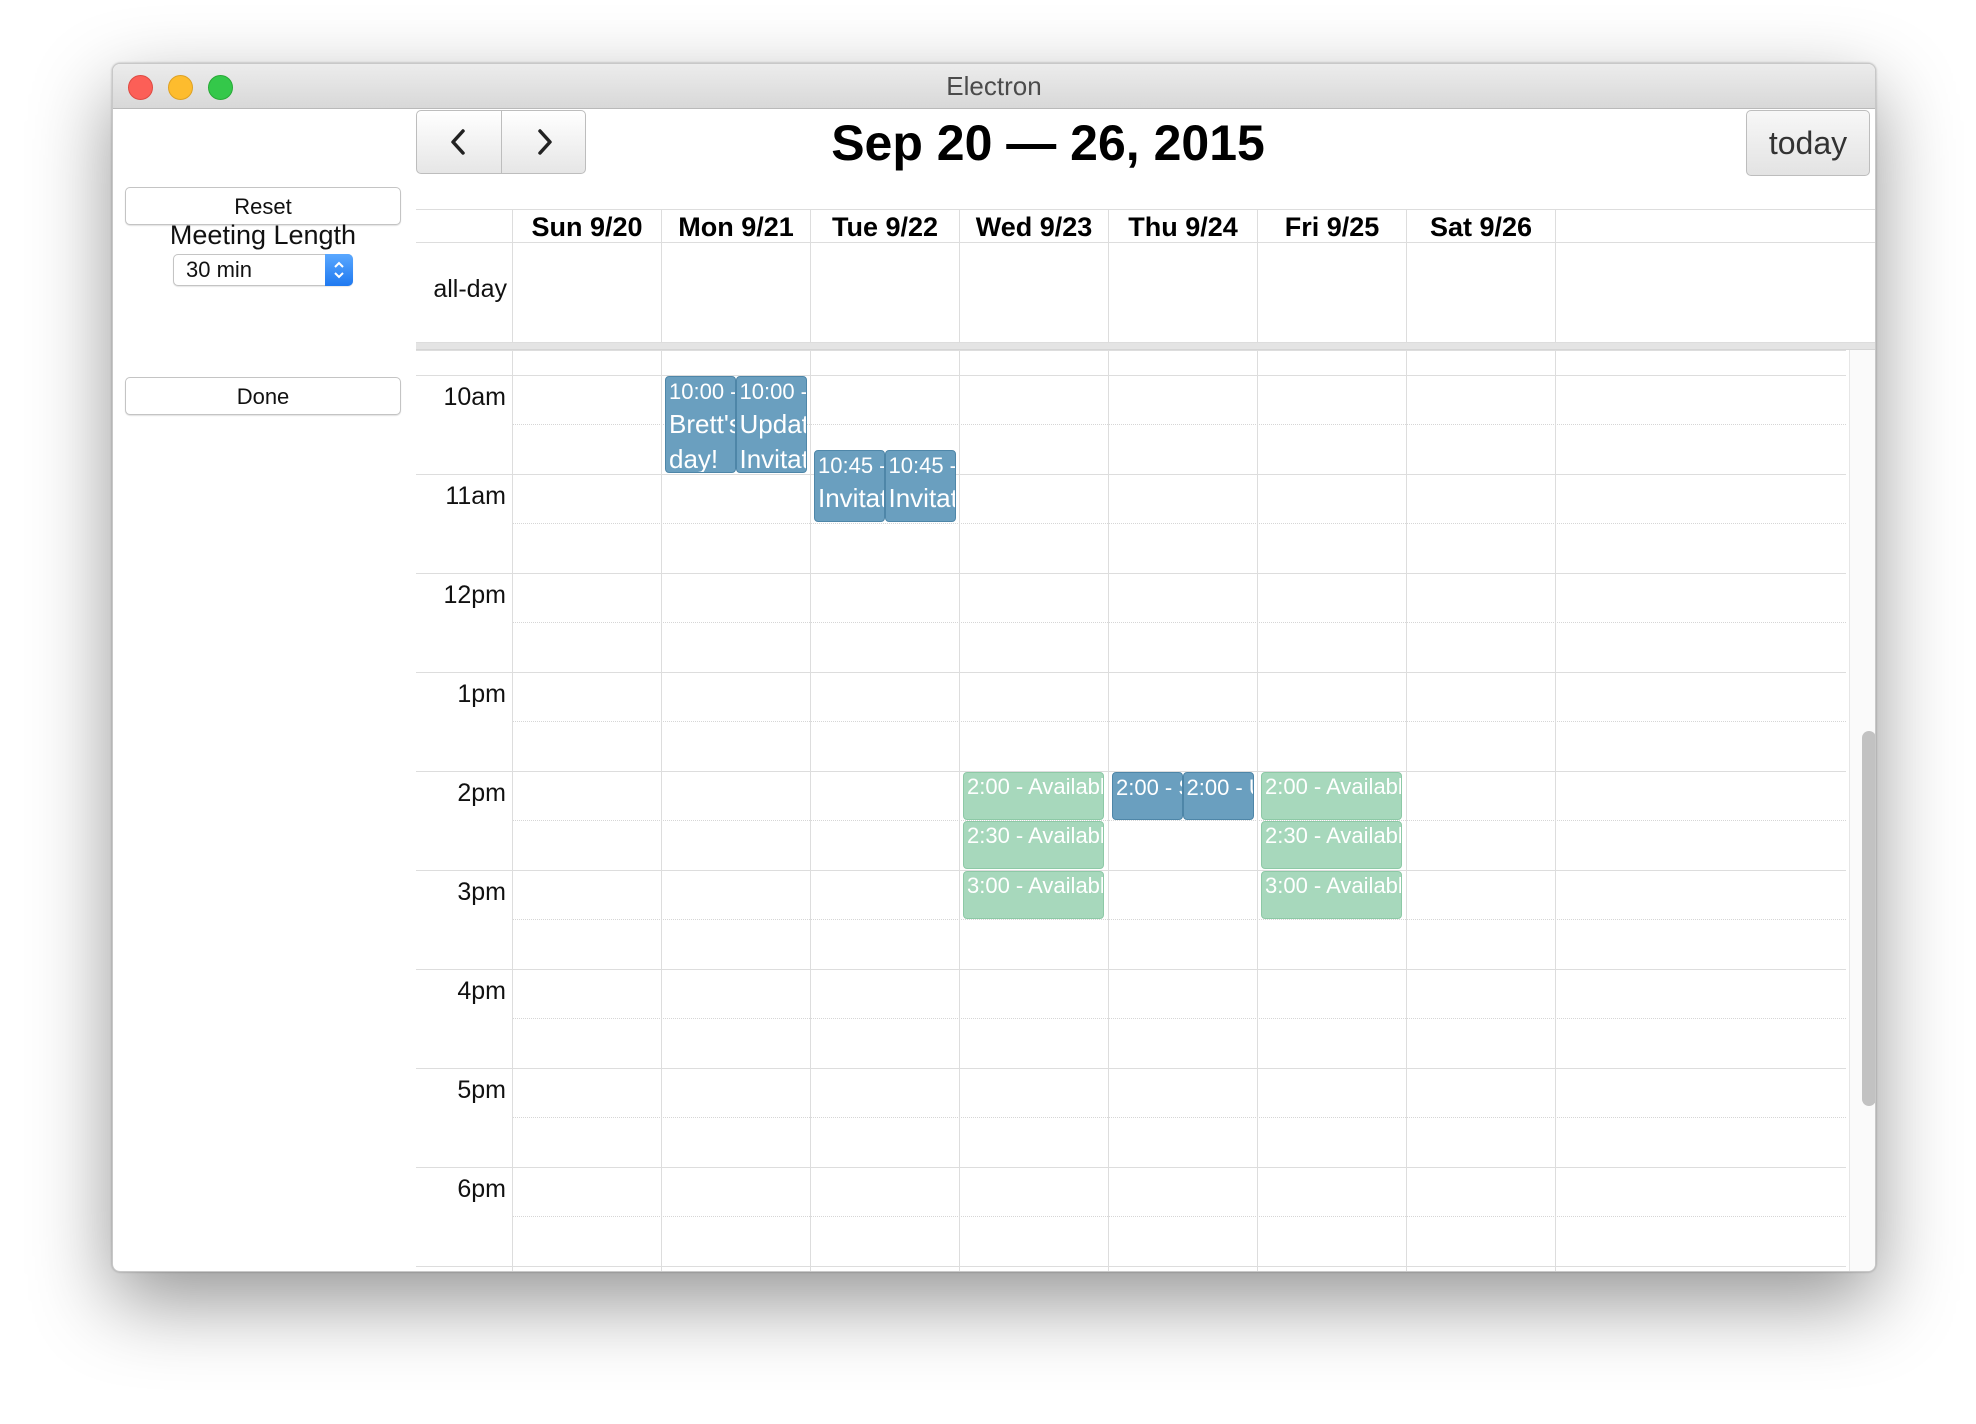 This screenshot has width=1976, height=1424. Describe the element at coordinates (1182, 227) in the screenshot. I see `day-header: Thu 9/24` at that location.